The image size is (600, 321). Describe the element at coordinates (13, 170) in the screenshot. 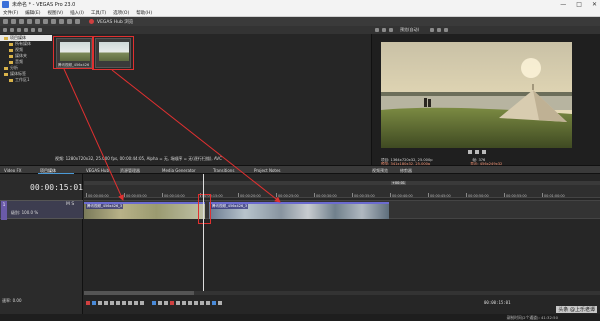

I see `tab-video-fx: Video FX` at that location.